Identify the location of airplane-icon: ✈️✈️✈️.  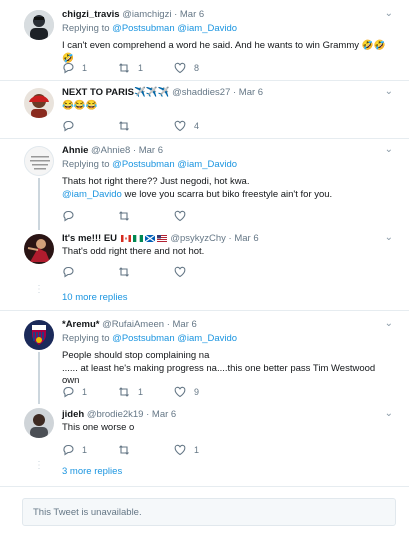
(151, 92).